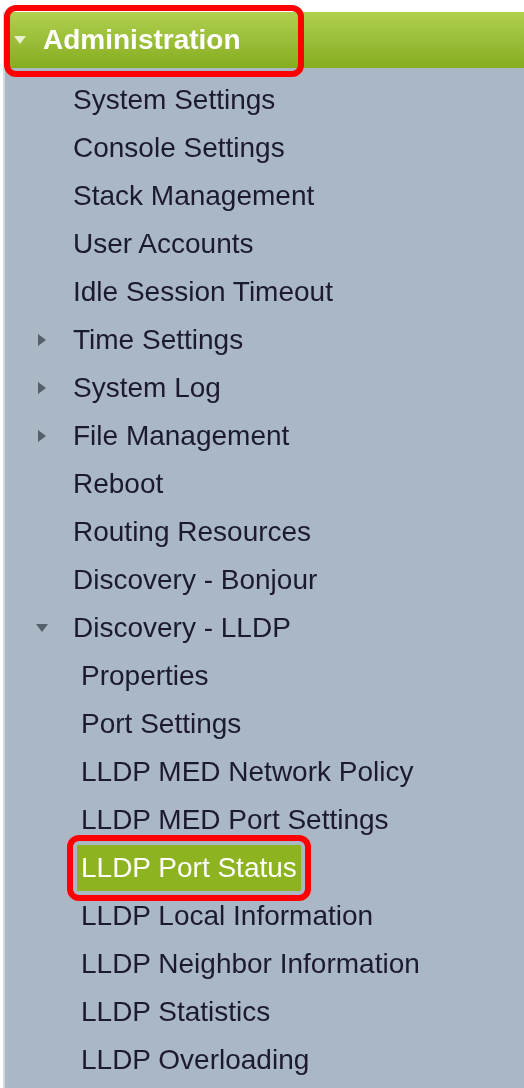 The height and width of the screenshot is (1088, 524). I want to click on menu-item: User Accounts, so click(264, 244).